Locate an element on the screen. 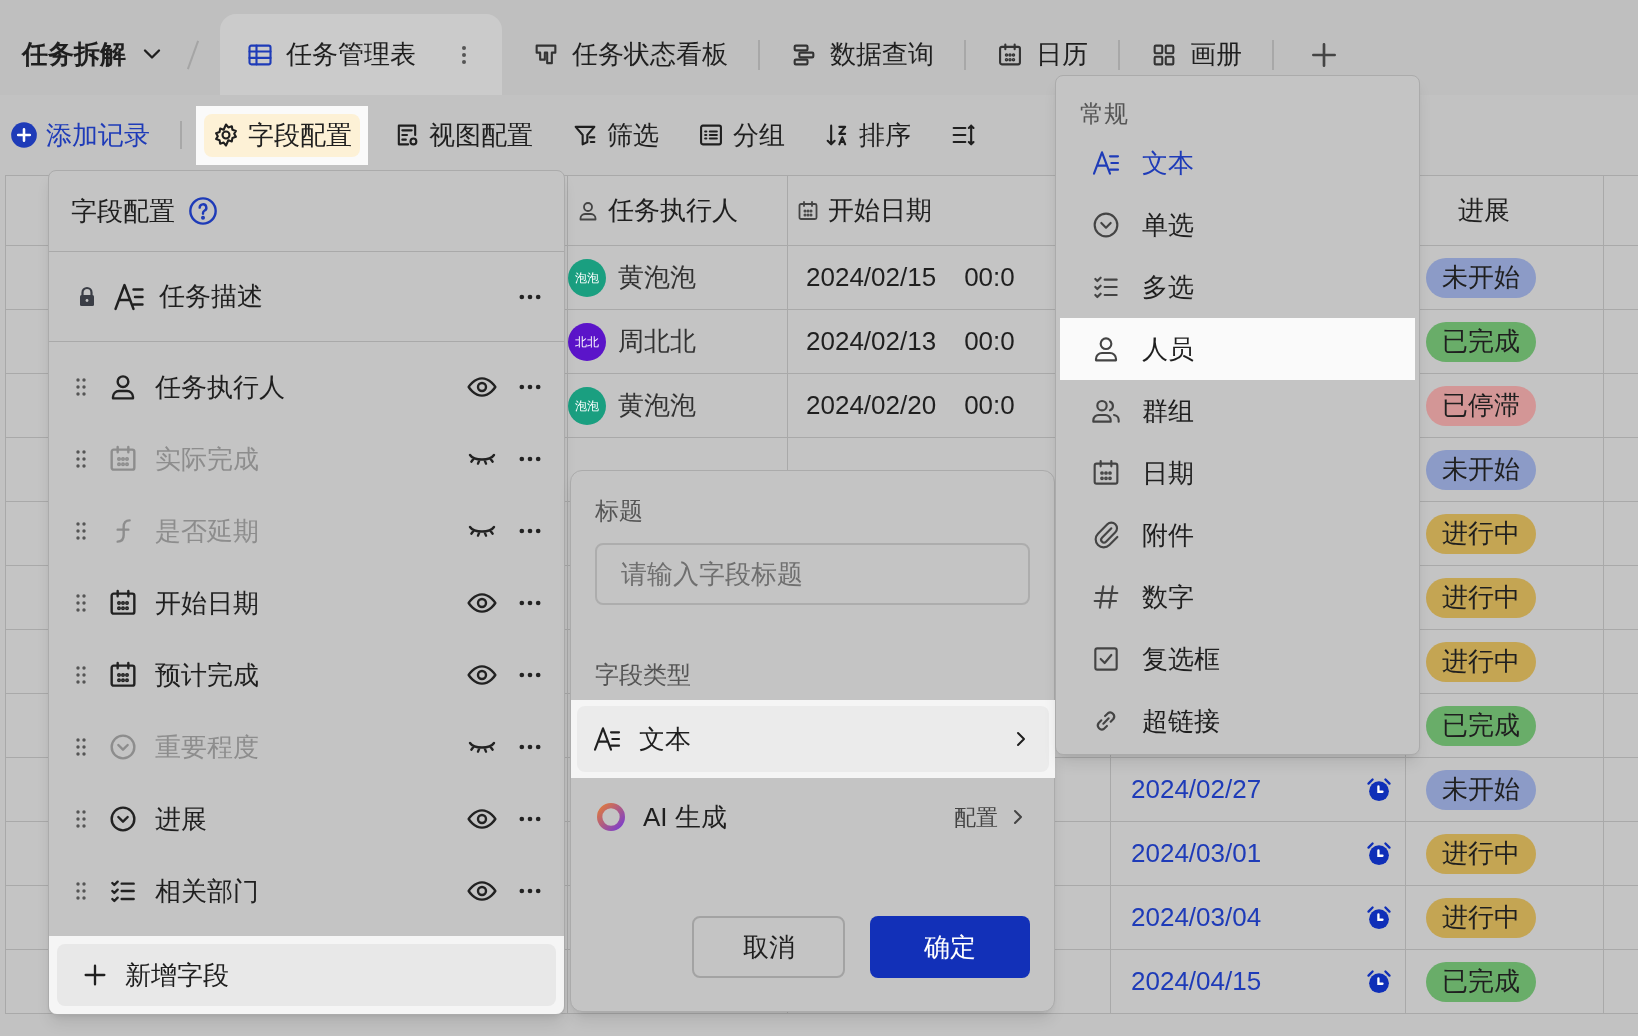 The height and width of the screenshot is (1036, 1638). menu-item: 文本 is located at coordinates (1237, 163).